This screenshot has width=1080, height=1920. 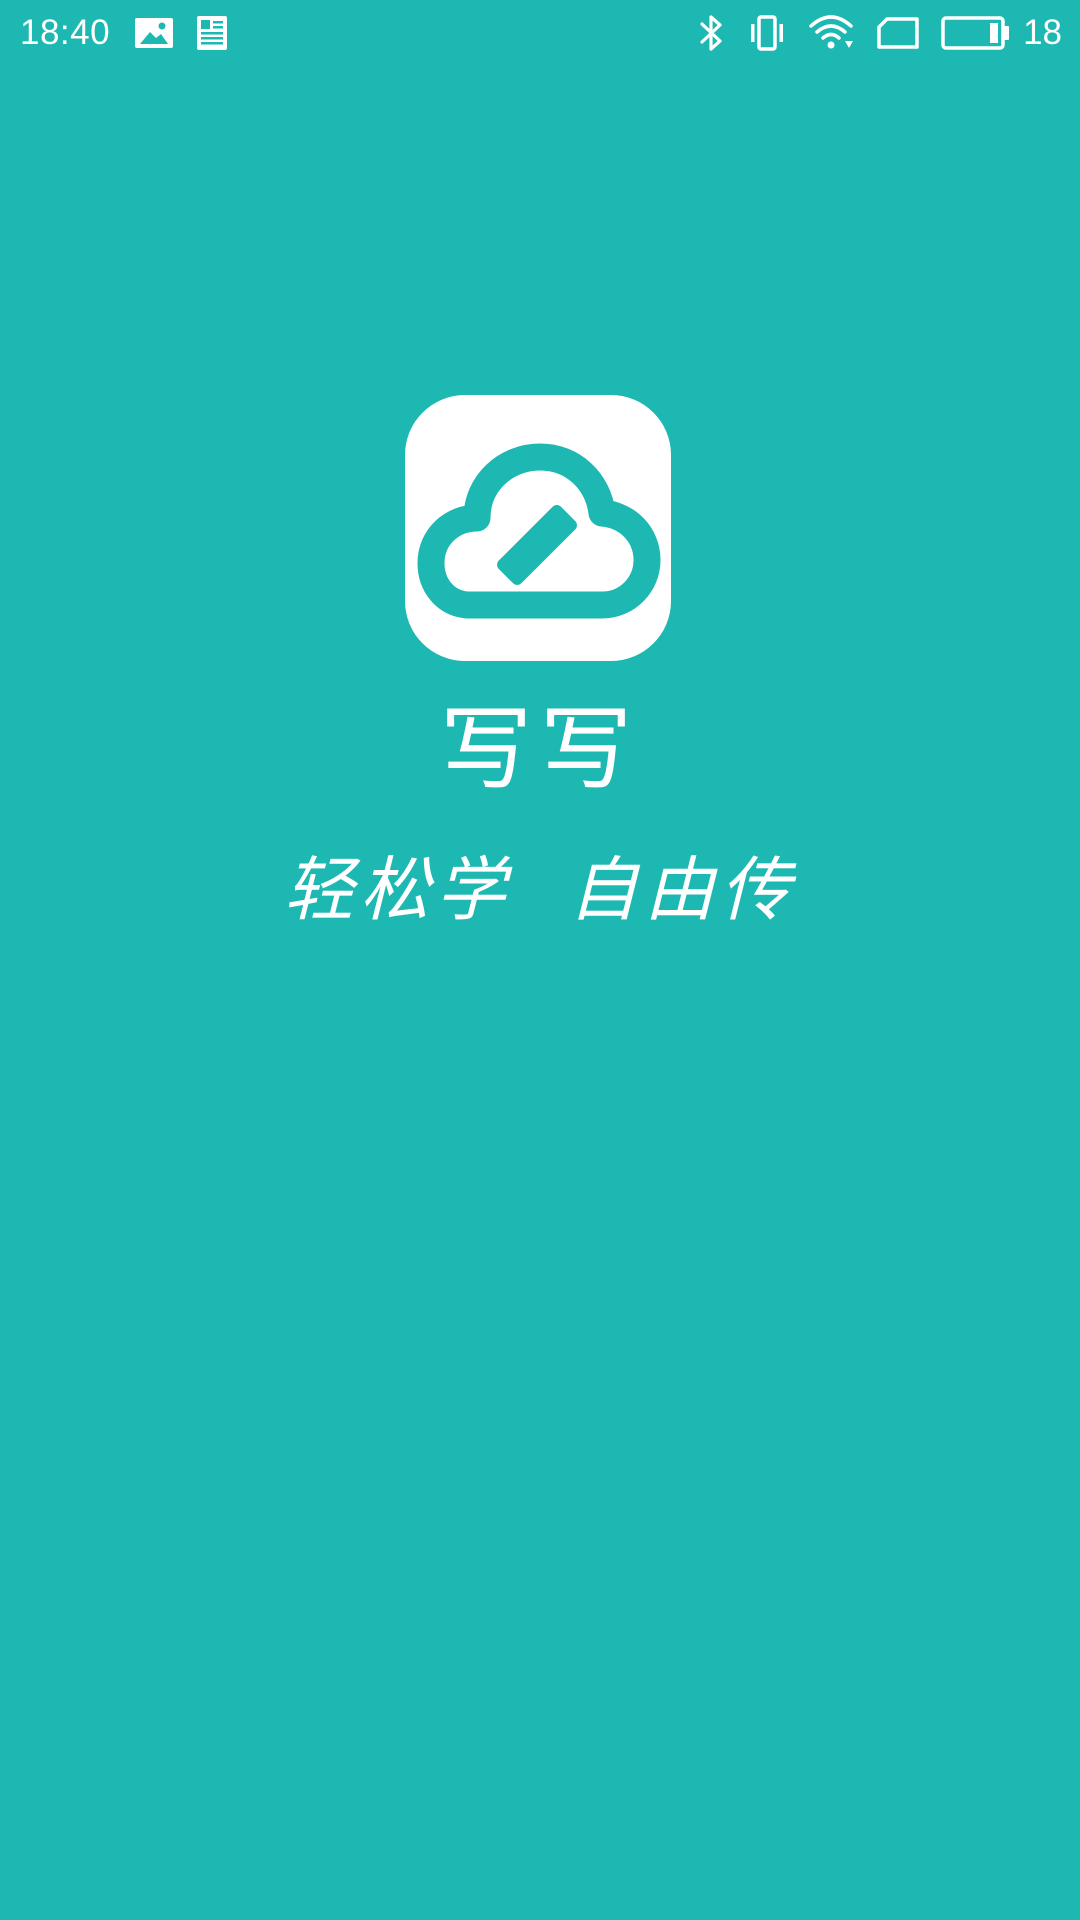 What do you see at coordinates (154, 33) in the screenshot?
I see `image-notification-icon` at bounding box center [154, 33].